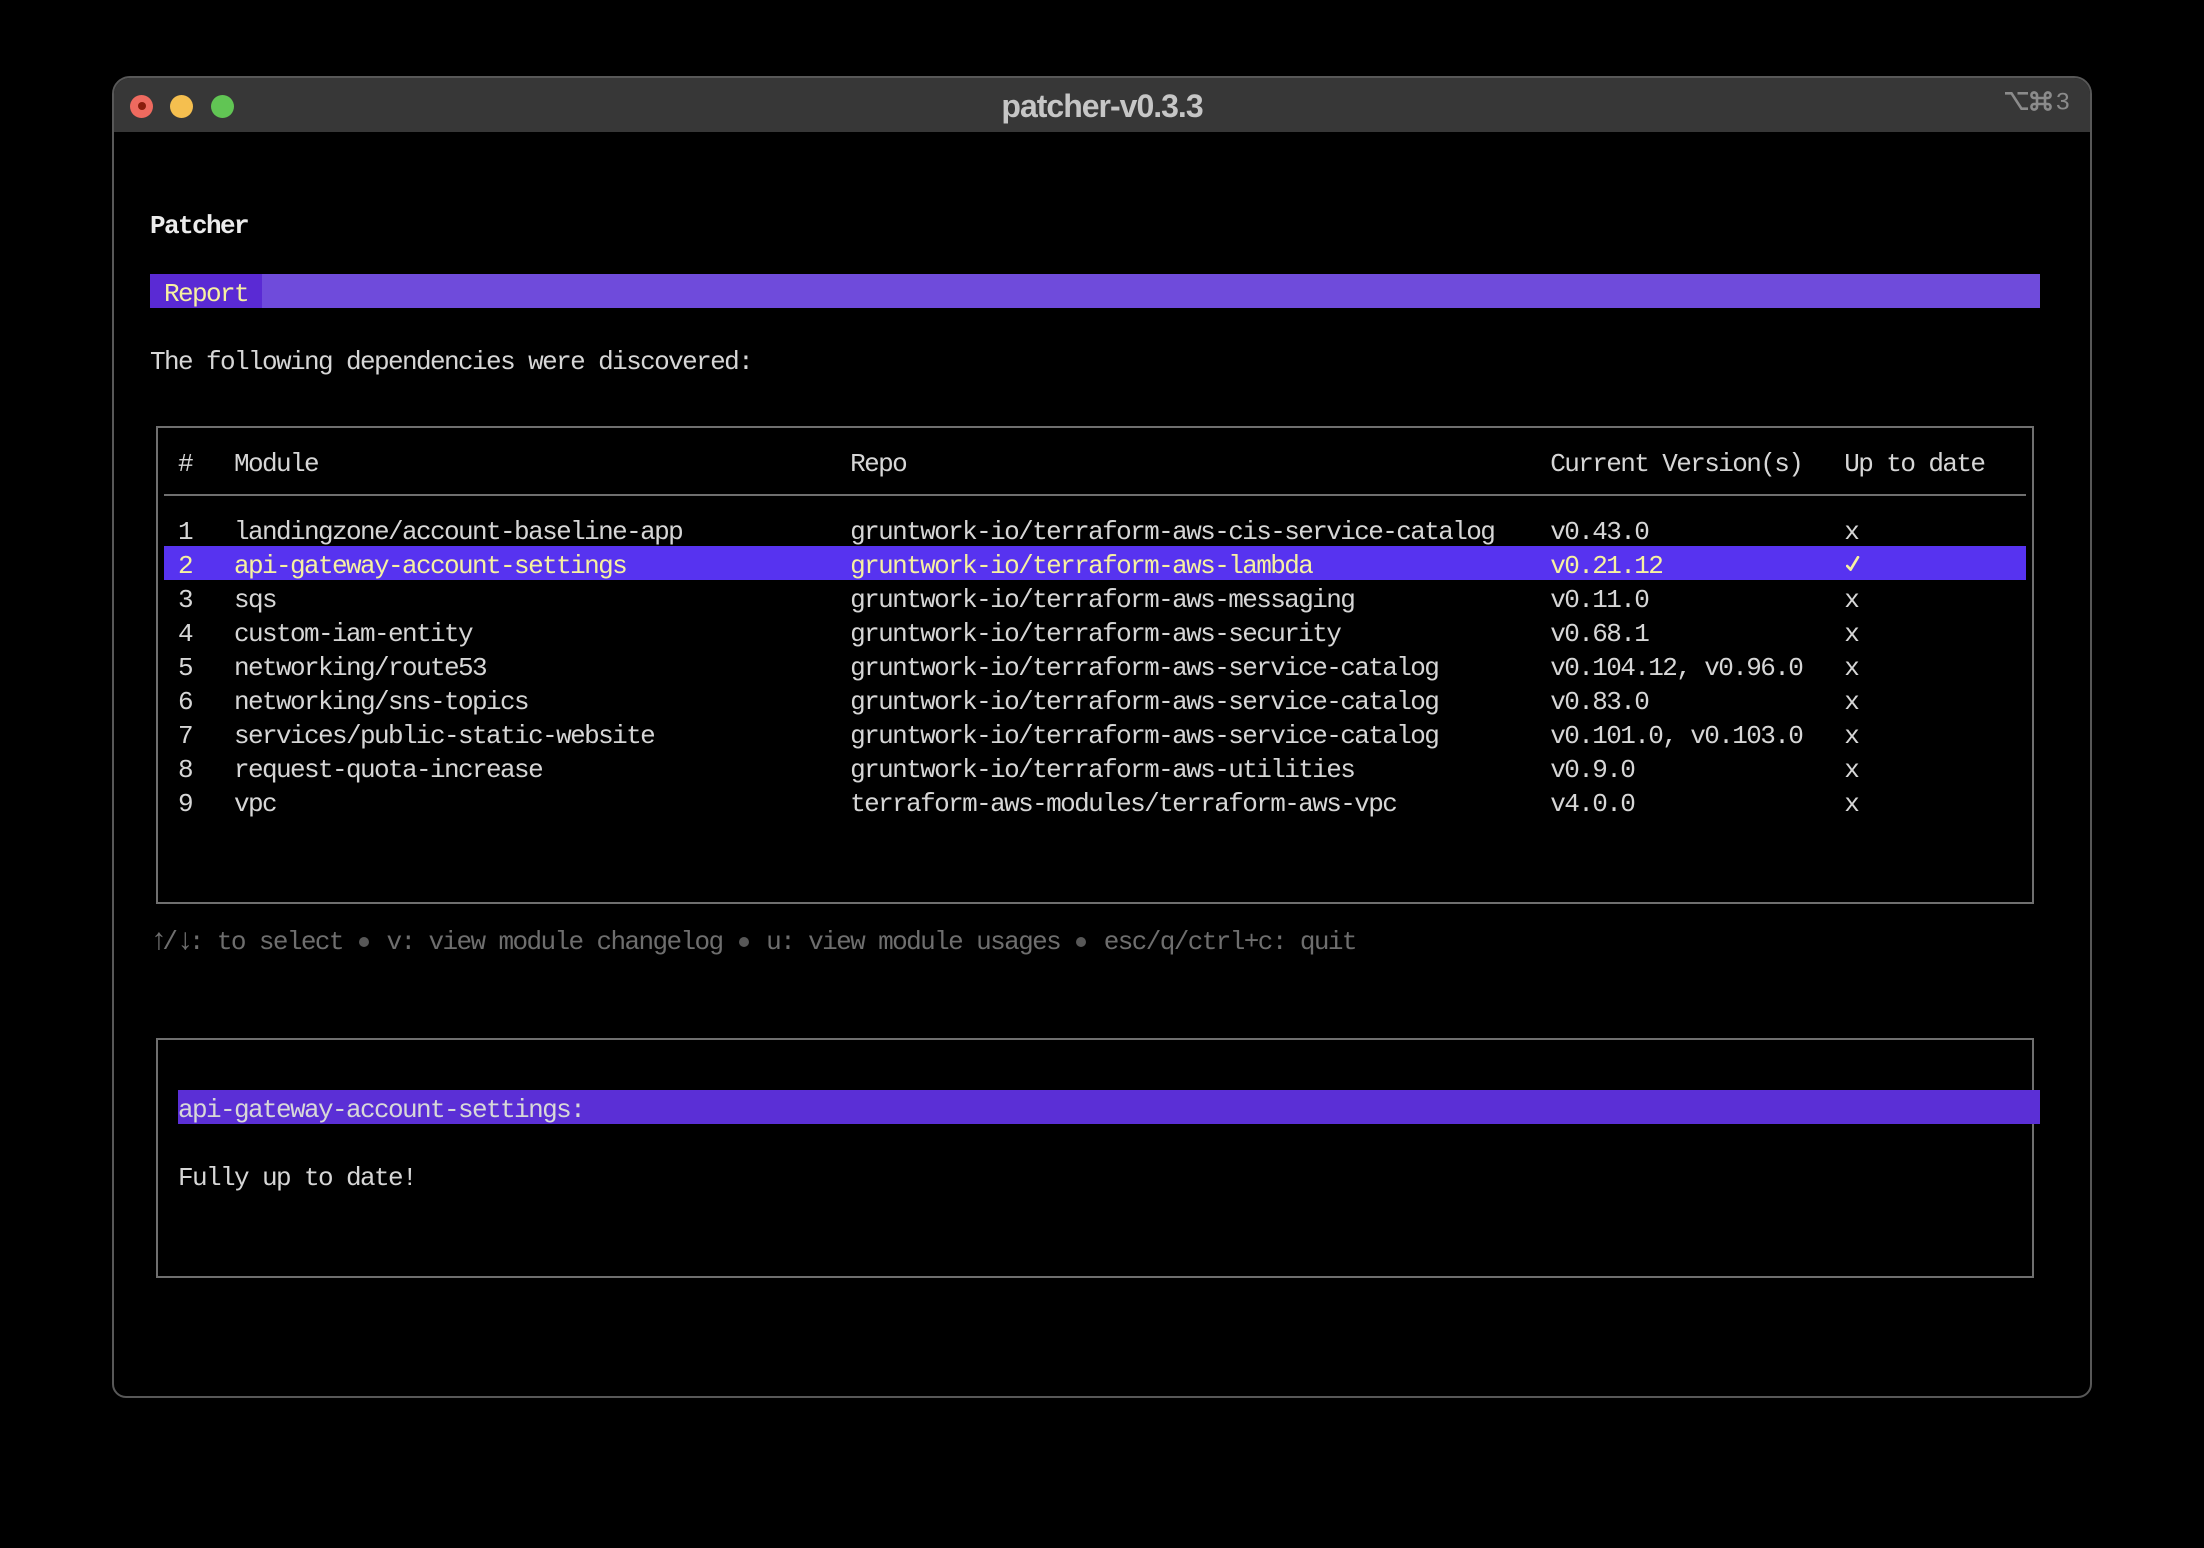 This screenshot has height=1548, width=2204. I want to click on svg-text: 3, so click(2063, 102).